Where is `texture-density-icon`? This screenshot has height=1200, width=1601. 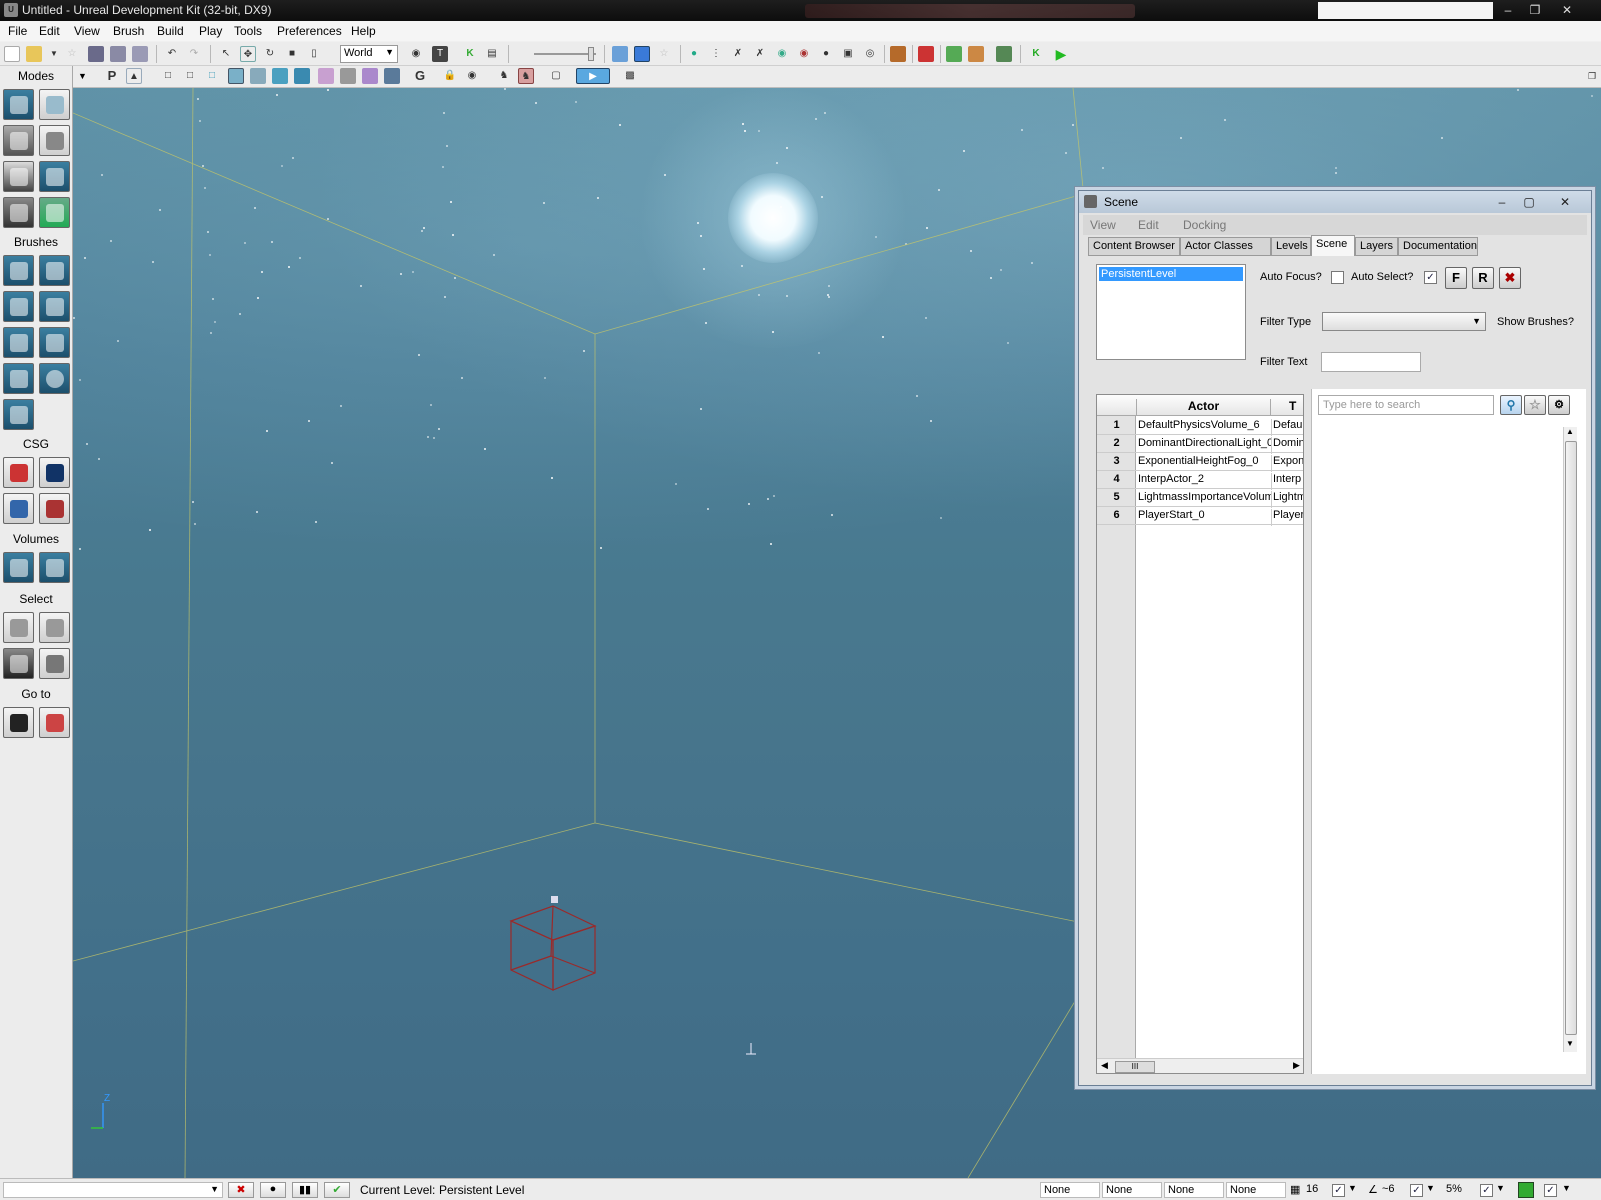
texture-density-icon is located at coordinates (326, 76).